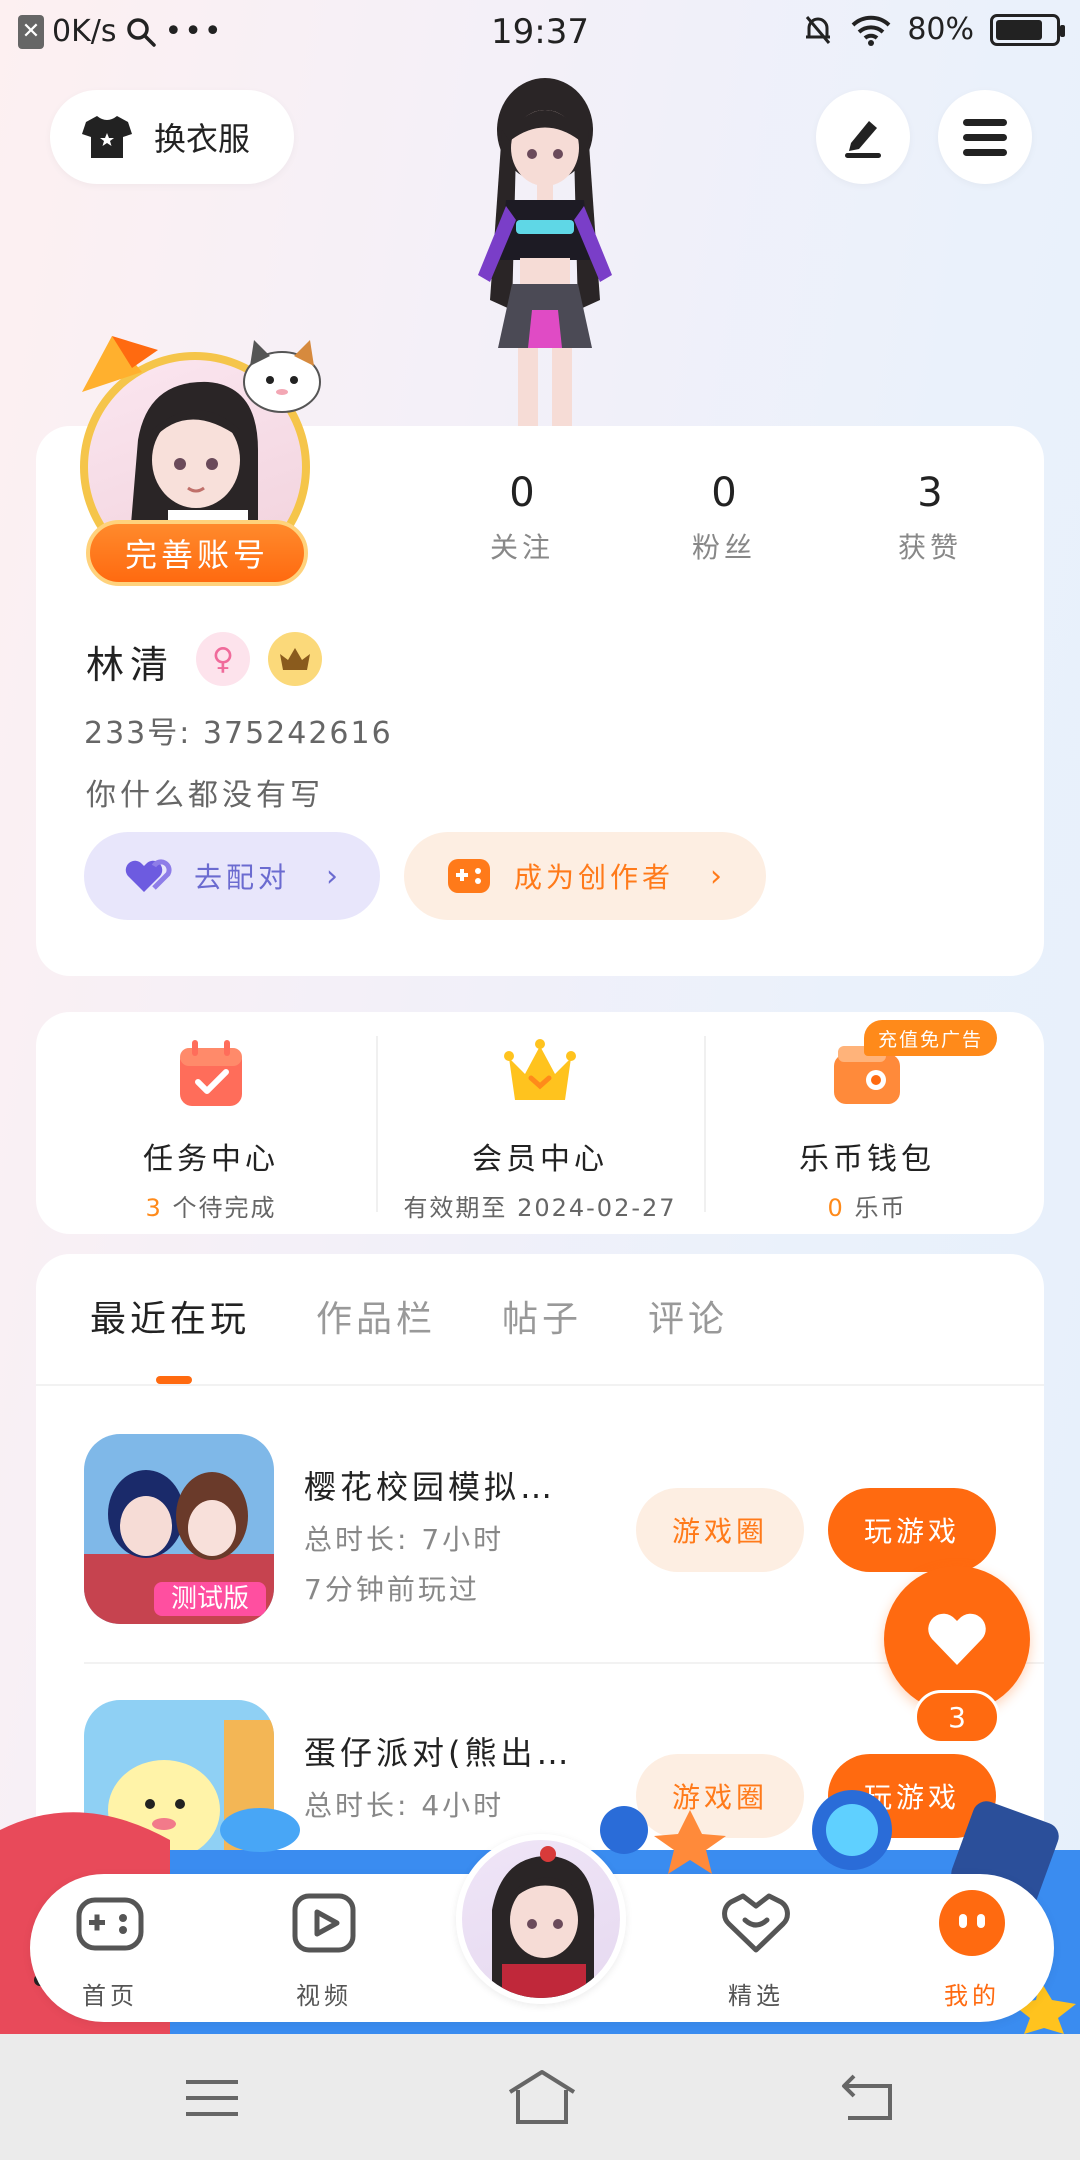 The width and height of the screenshot is (1080, 2160). Describe the element at coordinates (540, 1385) in the screenshot. I see `divider` at that location.